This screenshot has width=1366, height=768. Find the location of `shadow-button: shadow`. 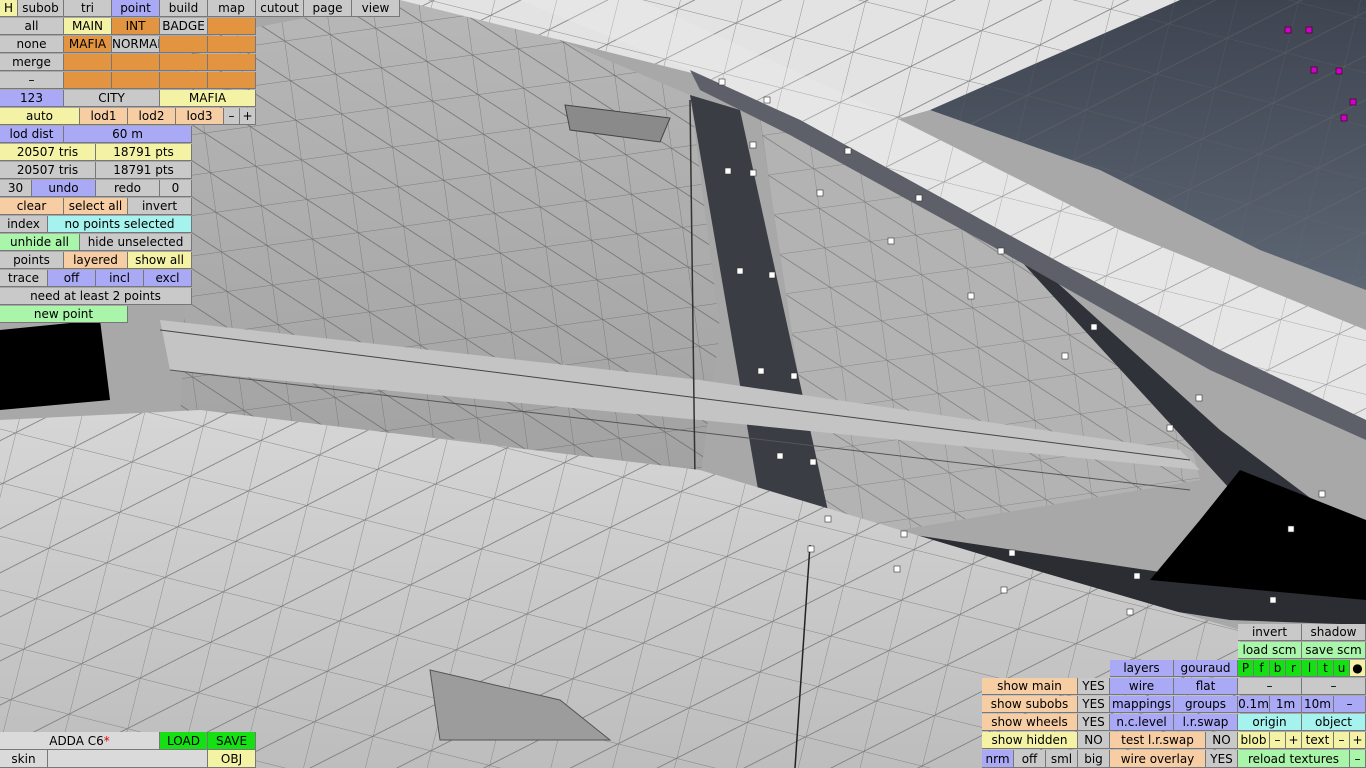

shadow-button: shadow is located at coordinates (1334, 632).